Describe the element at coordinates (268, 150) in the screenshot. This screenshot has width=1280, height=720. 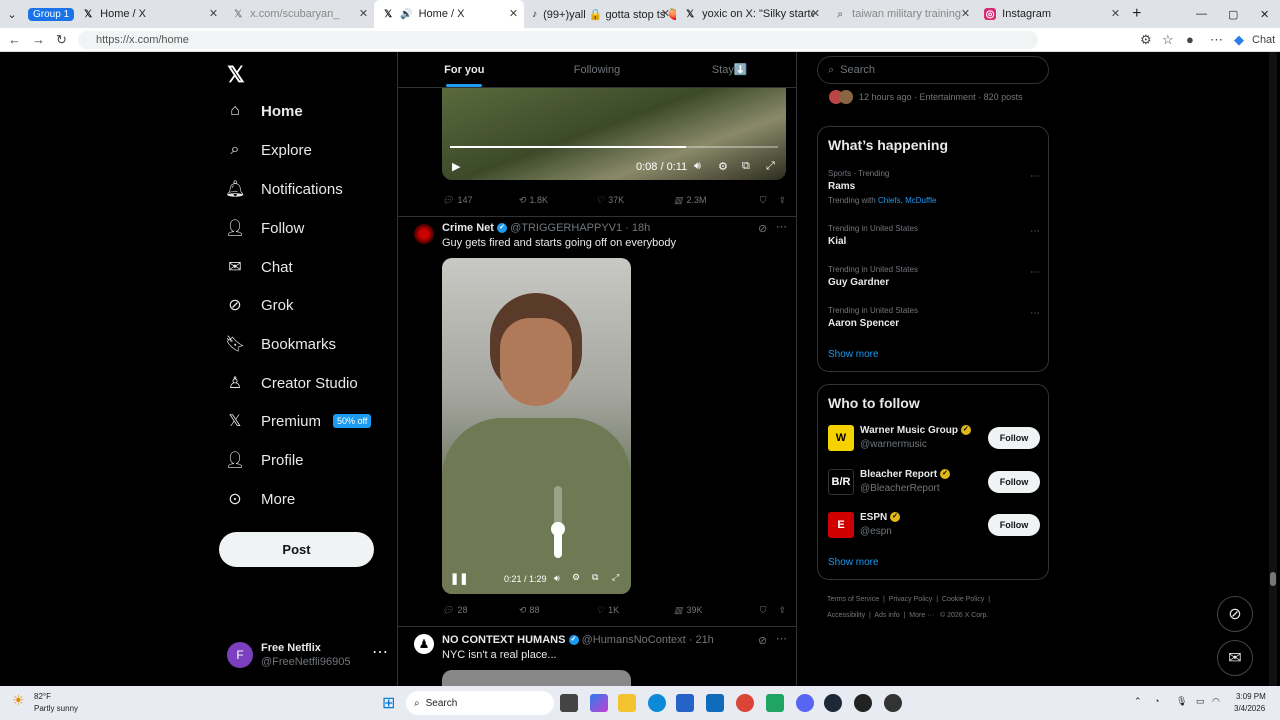
I see `nav-explore: ⌕ Explore` at that location.